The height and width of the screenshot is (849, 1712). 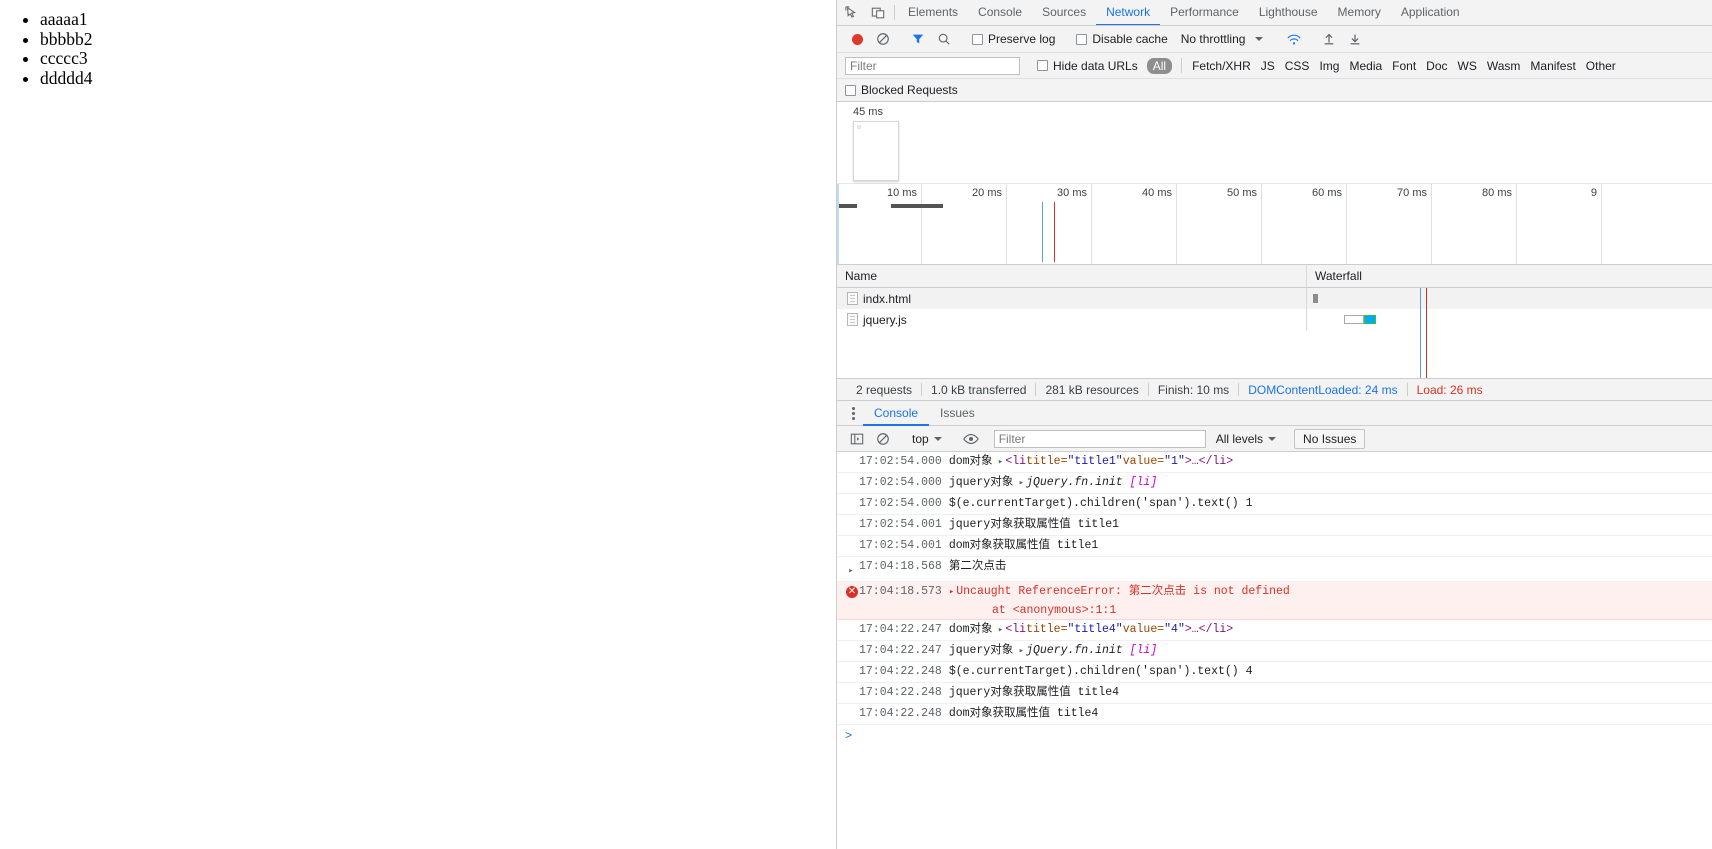 What do you see at coordinates (1329, 39) in the screenshot?
I see `import-har-icon` at bounding box center [1329, 39].